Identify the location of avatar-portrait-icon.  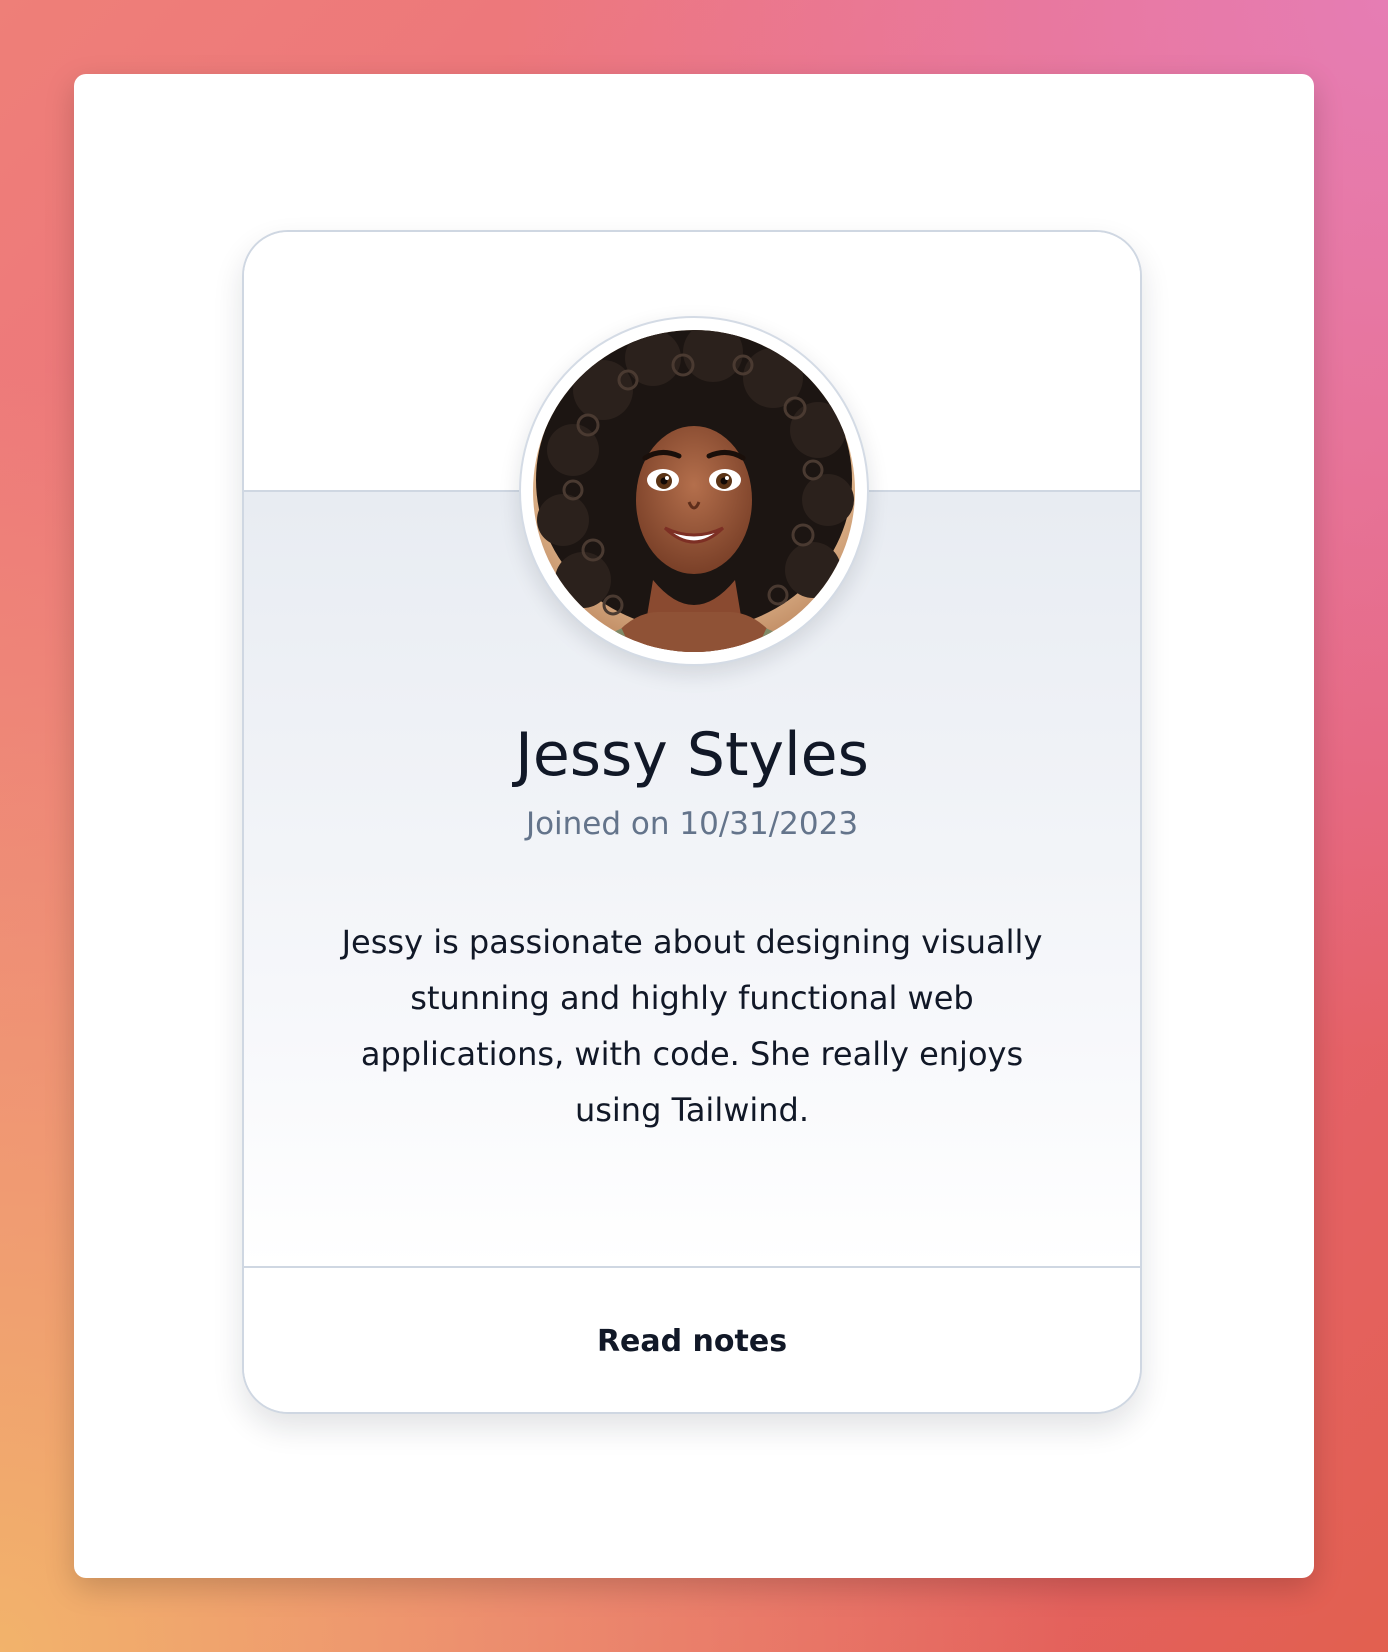
(694, 491).